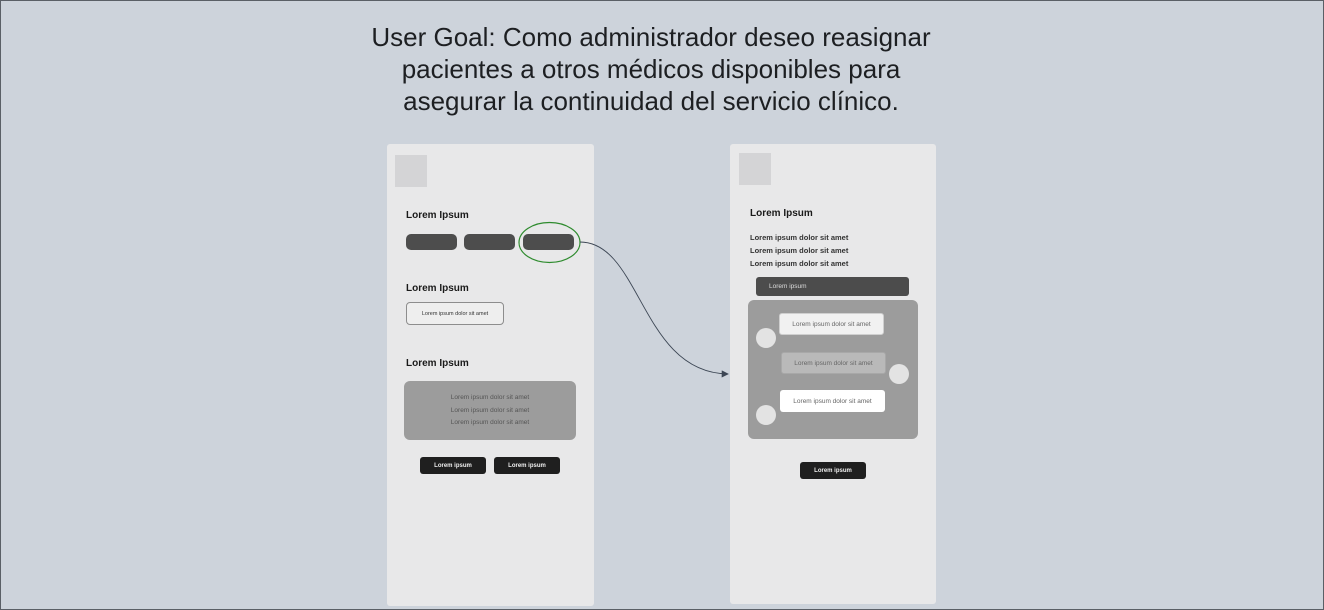 Image resolution: width=1324 pixels, height=610 pixels. What do you see at coordinates (549, 242) in the screenshot?
I see `highlight-ellipse` at bounding box center [549, 242].